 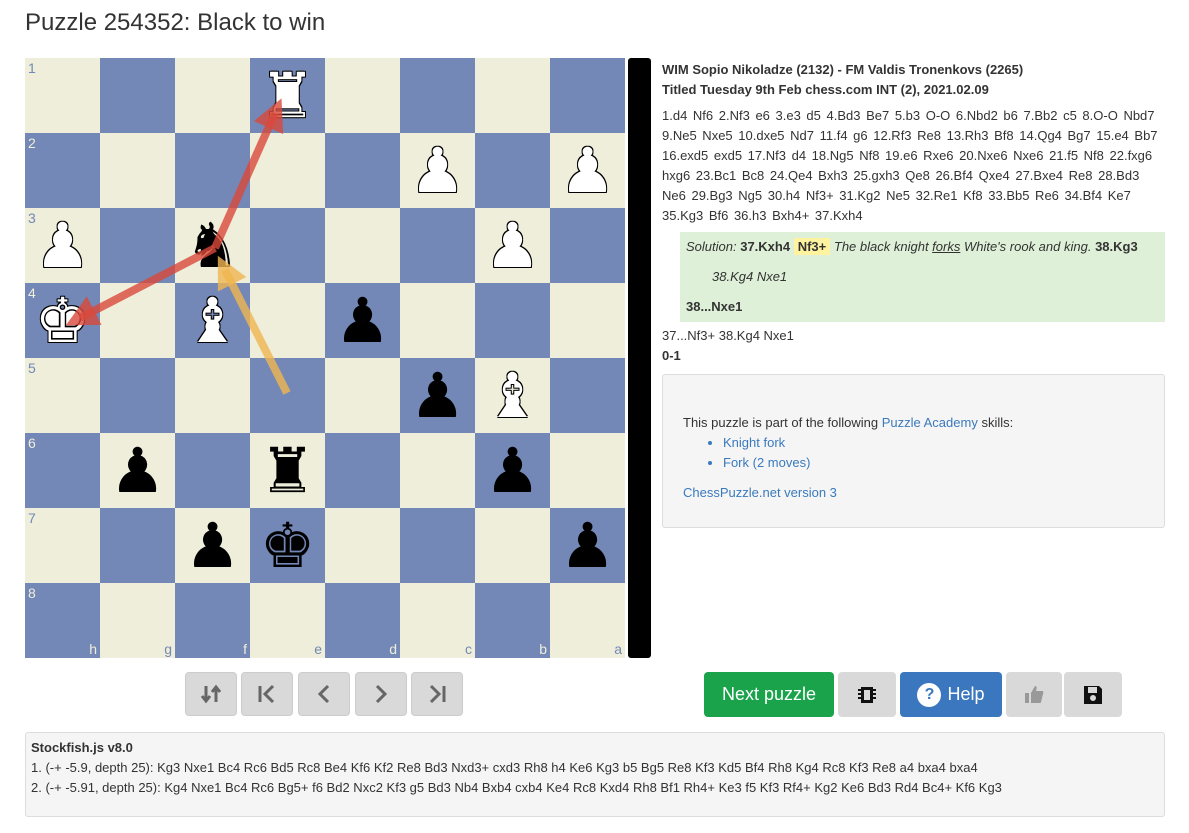 What do you see at coordinates (62, 95) in the screenshot?
I see `board-square: 1` at bounding box center [62, 95].